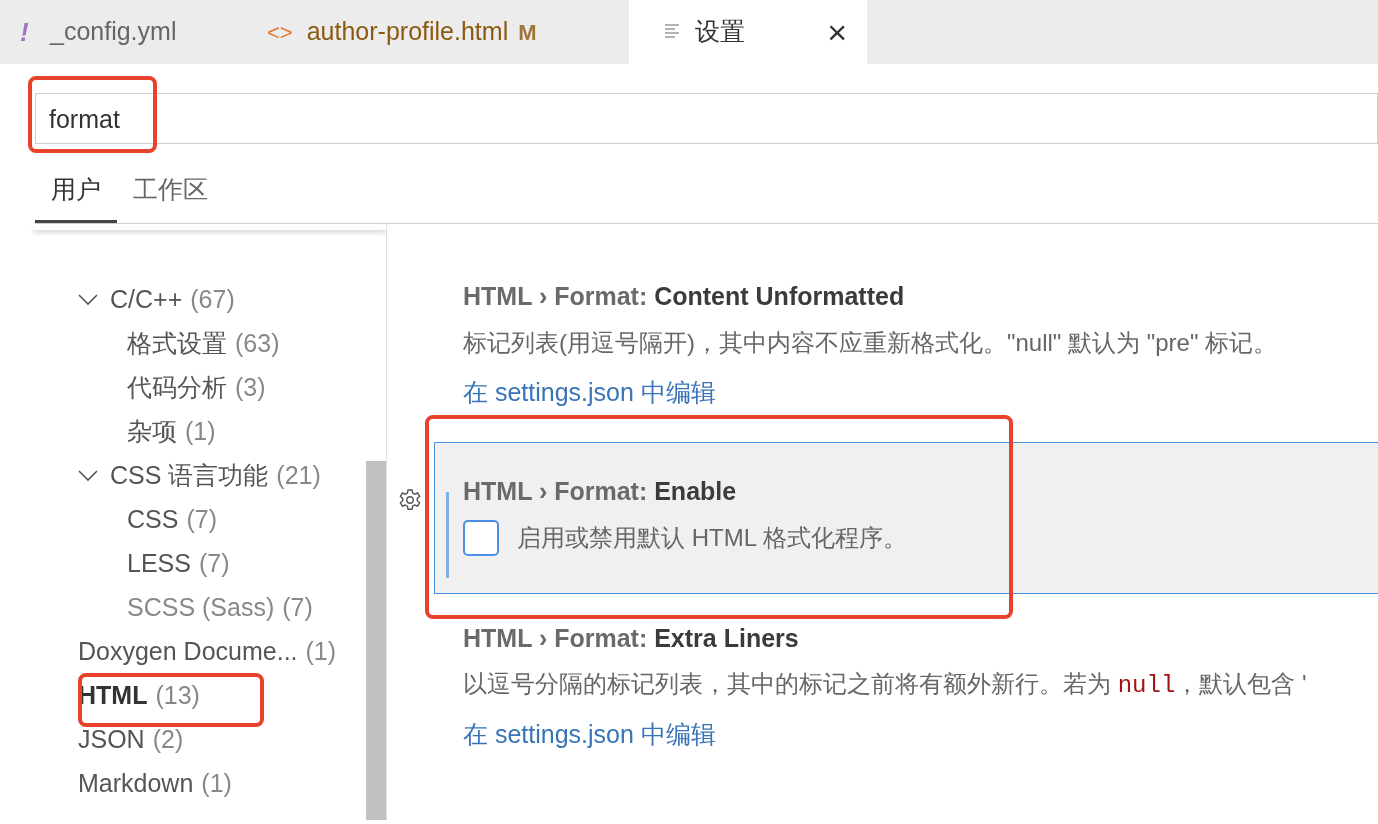 This screenshot has width=1378, height=824. Describe the element at coordinates (600, 491) in the screenshot. I see `setting-title: HTML › Format: Enable` at that location.